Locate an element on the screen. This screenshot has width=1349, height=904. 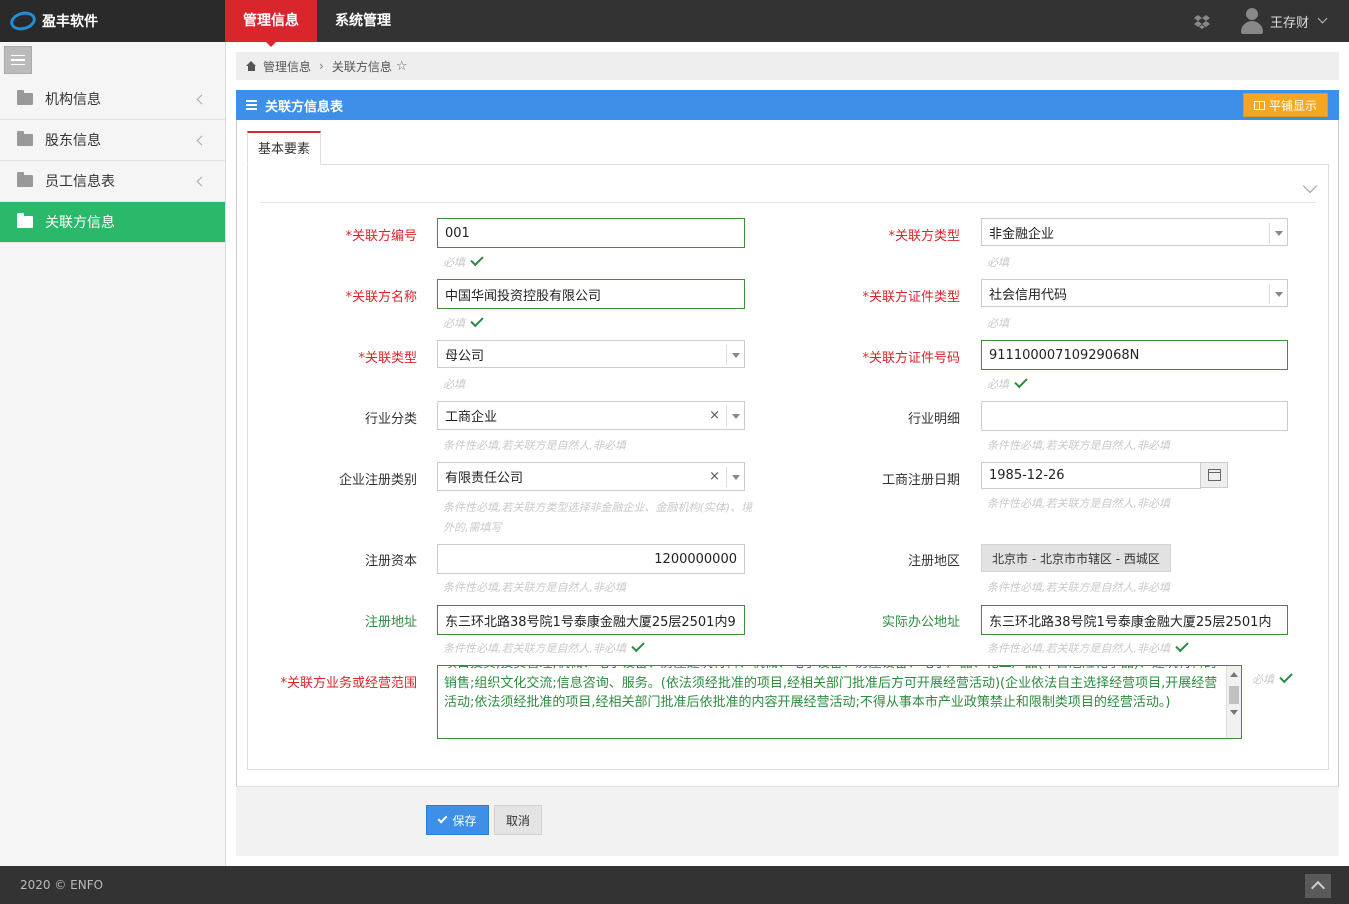
related-name-label: *关联方名称 is located at coordinates (381, 297).